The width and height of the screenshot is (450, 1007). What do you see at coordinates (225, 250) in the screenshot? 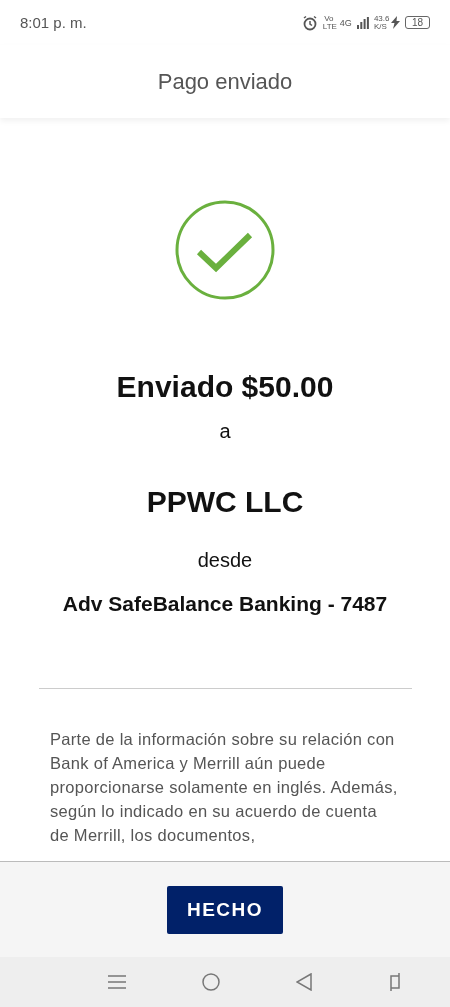
I see `check-circle-icon` at bounding box center [225, 250].